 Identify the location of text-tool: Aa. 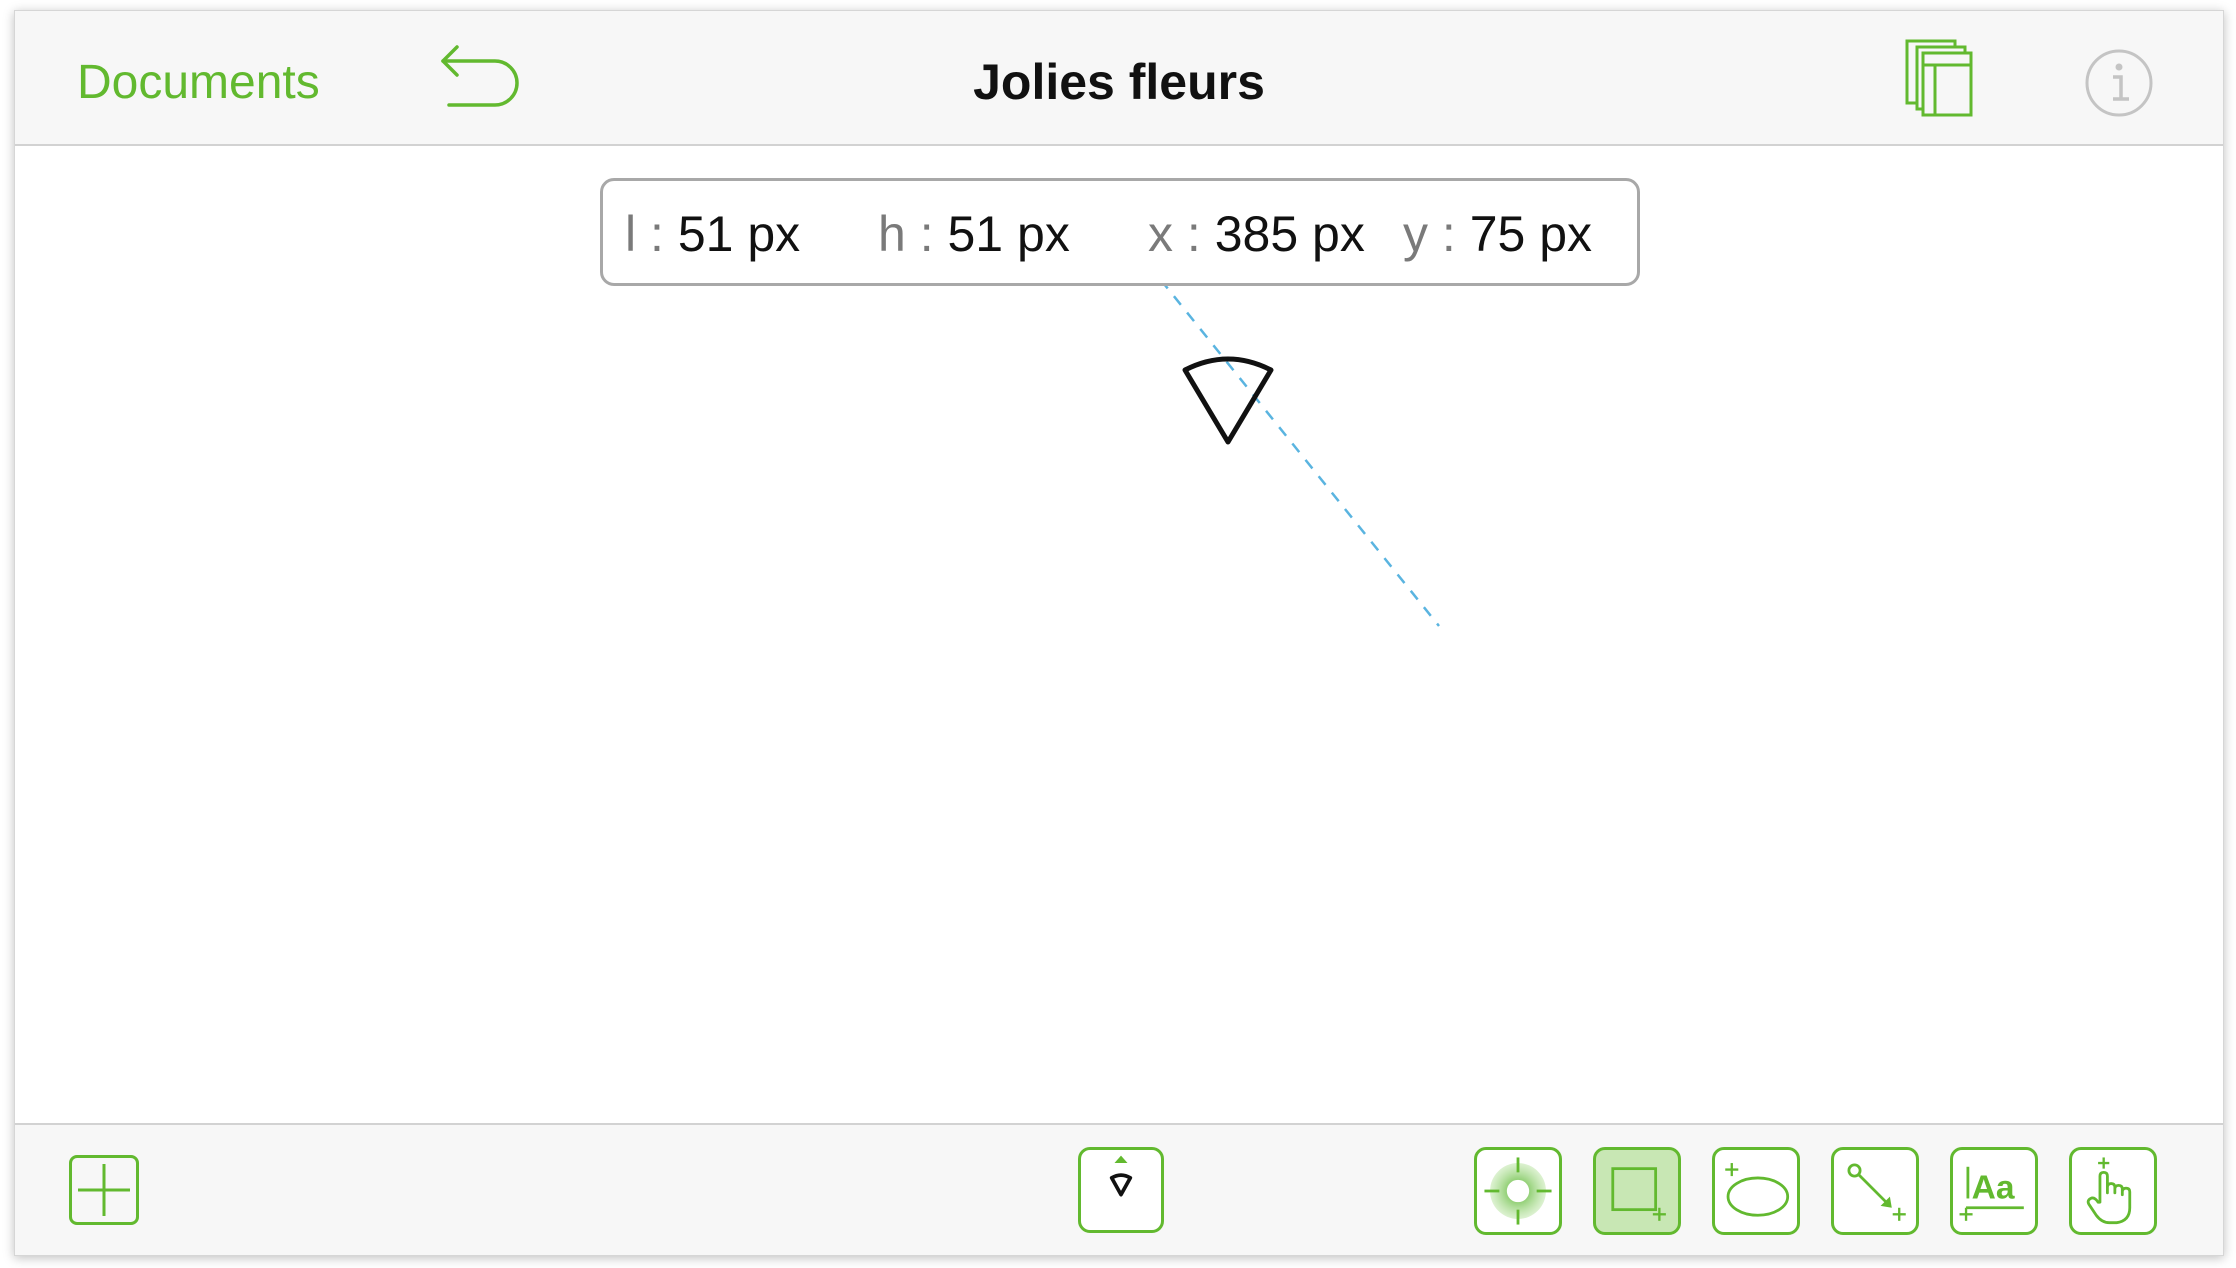
(1994, 1191).